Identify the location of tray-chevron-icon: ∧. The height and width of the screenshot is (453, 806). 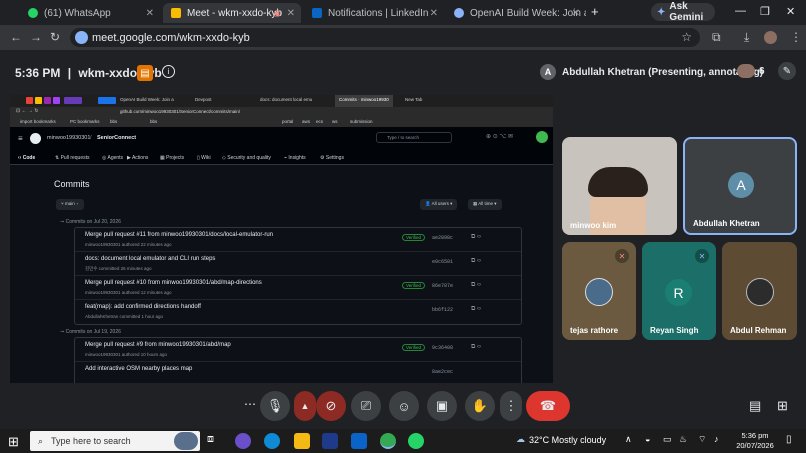
(628, 439).